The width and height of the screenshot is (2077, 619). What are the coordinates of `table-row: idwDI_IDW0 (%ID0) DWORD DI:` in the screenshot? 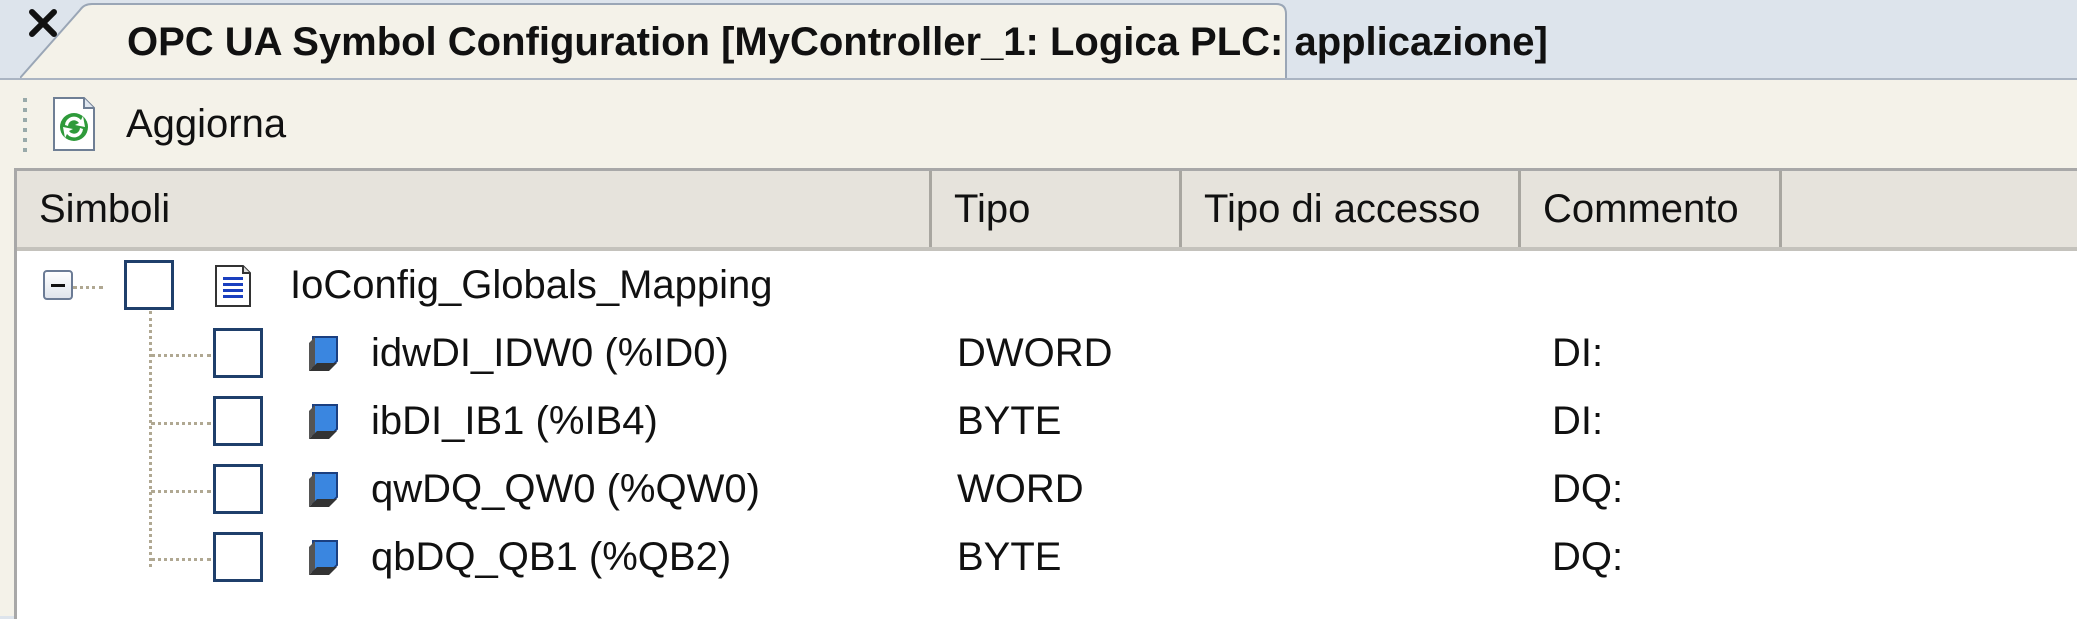 It's located at (1047, 353).